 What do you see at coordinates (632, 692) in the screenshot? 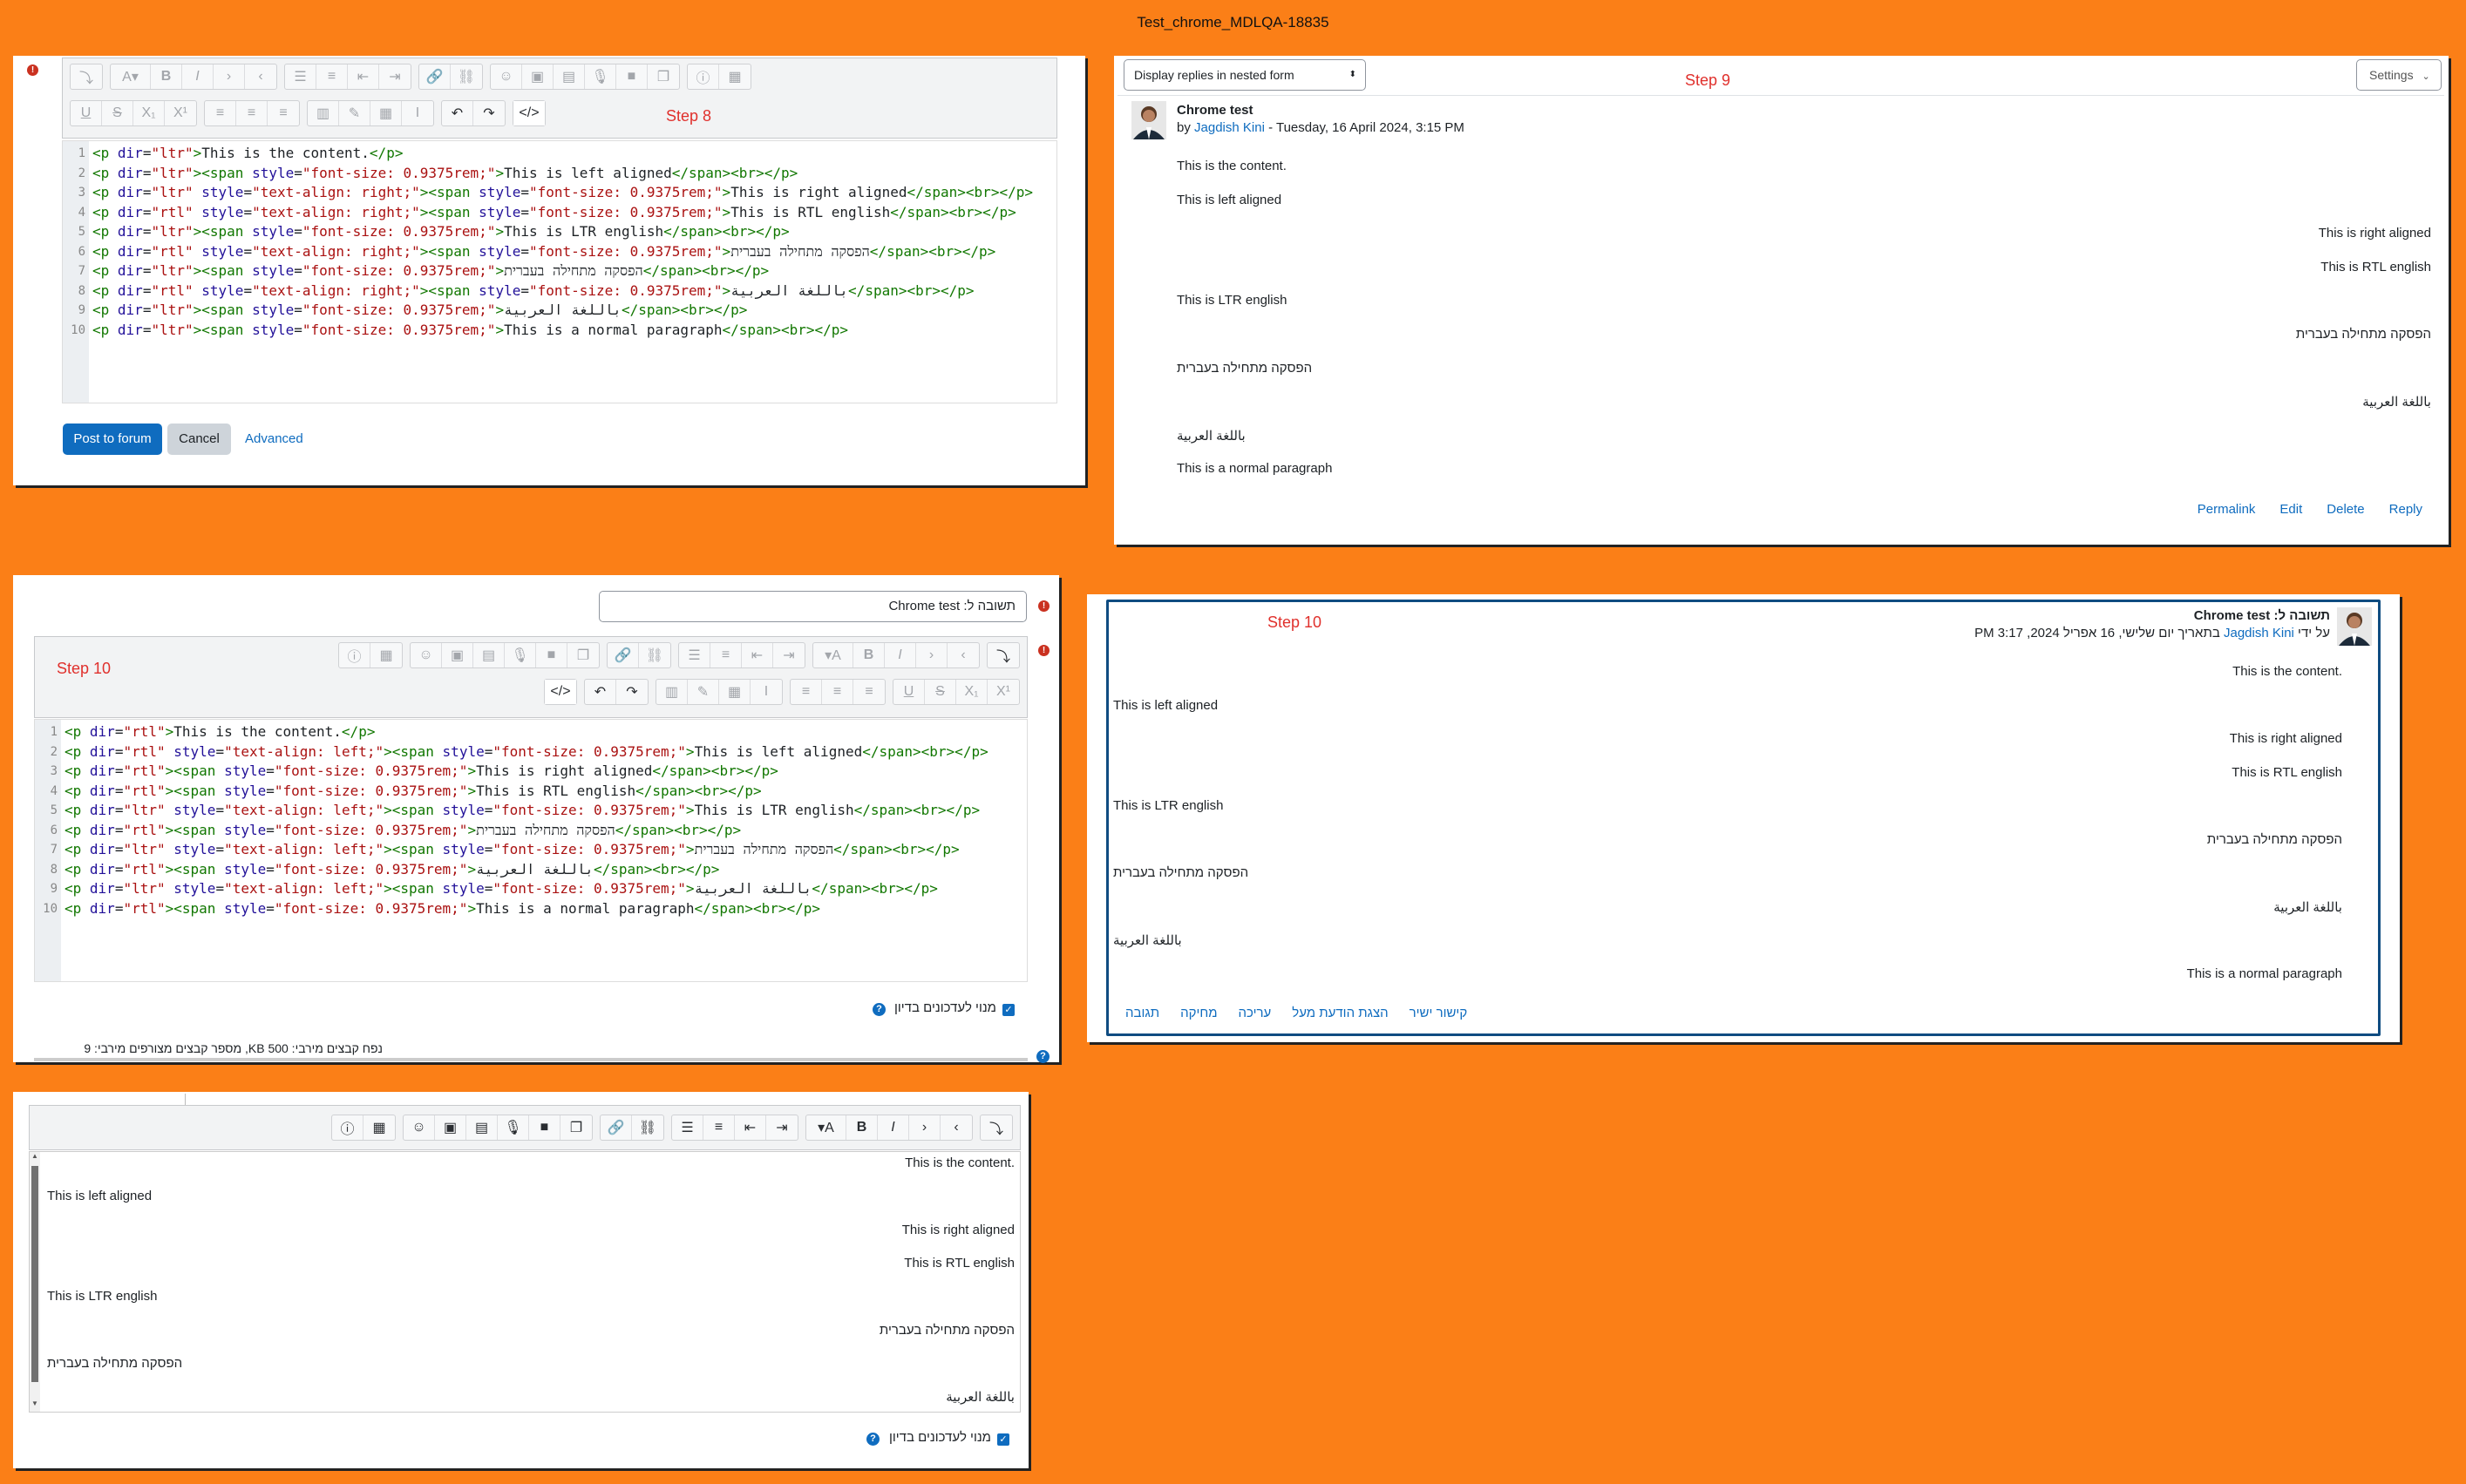
I see `redo-icon: ↷` at bounding box center [632, 692].